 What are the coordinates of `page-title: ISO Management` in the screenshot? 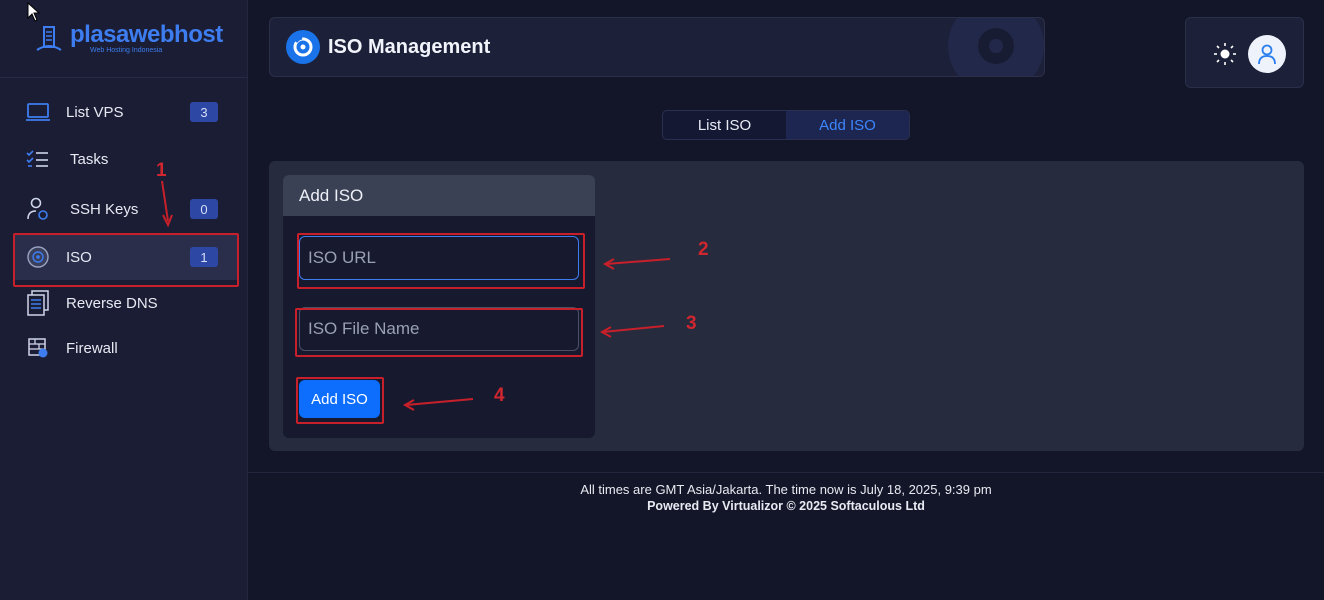 It's located at (409, 46).